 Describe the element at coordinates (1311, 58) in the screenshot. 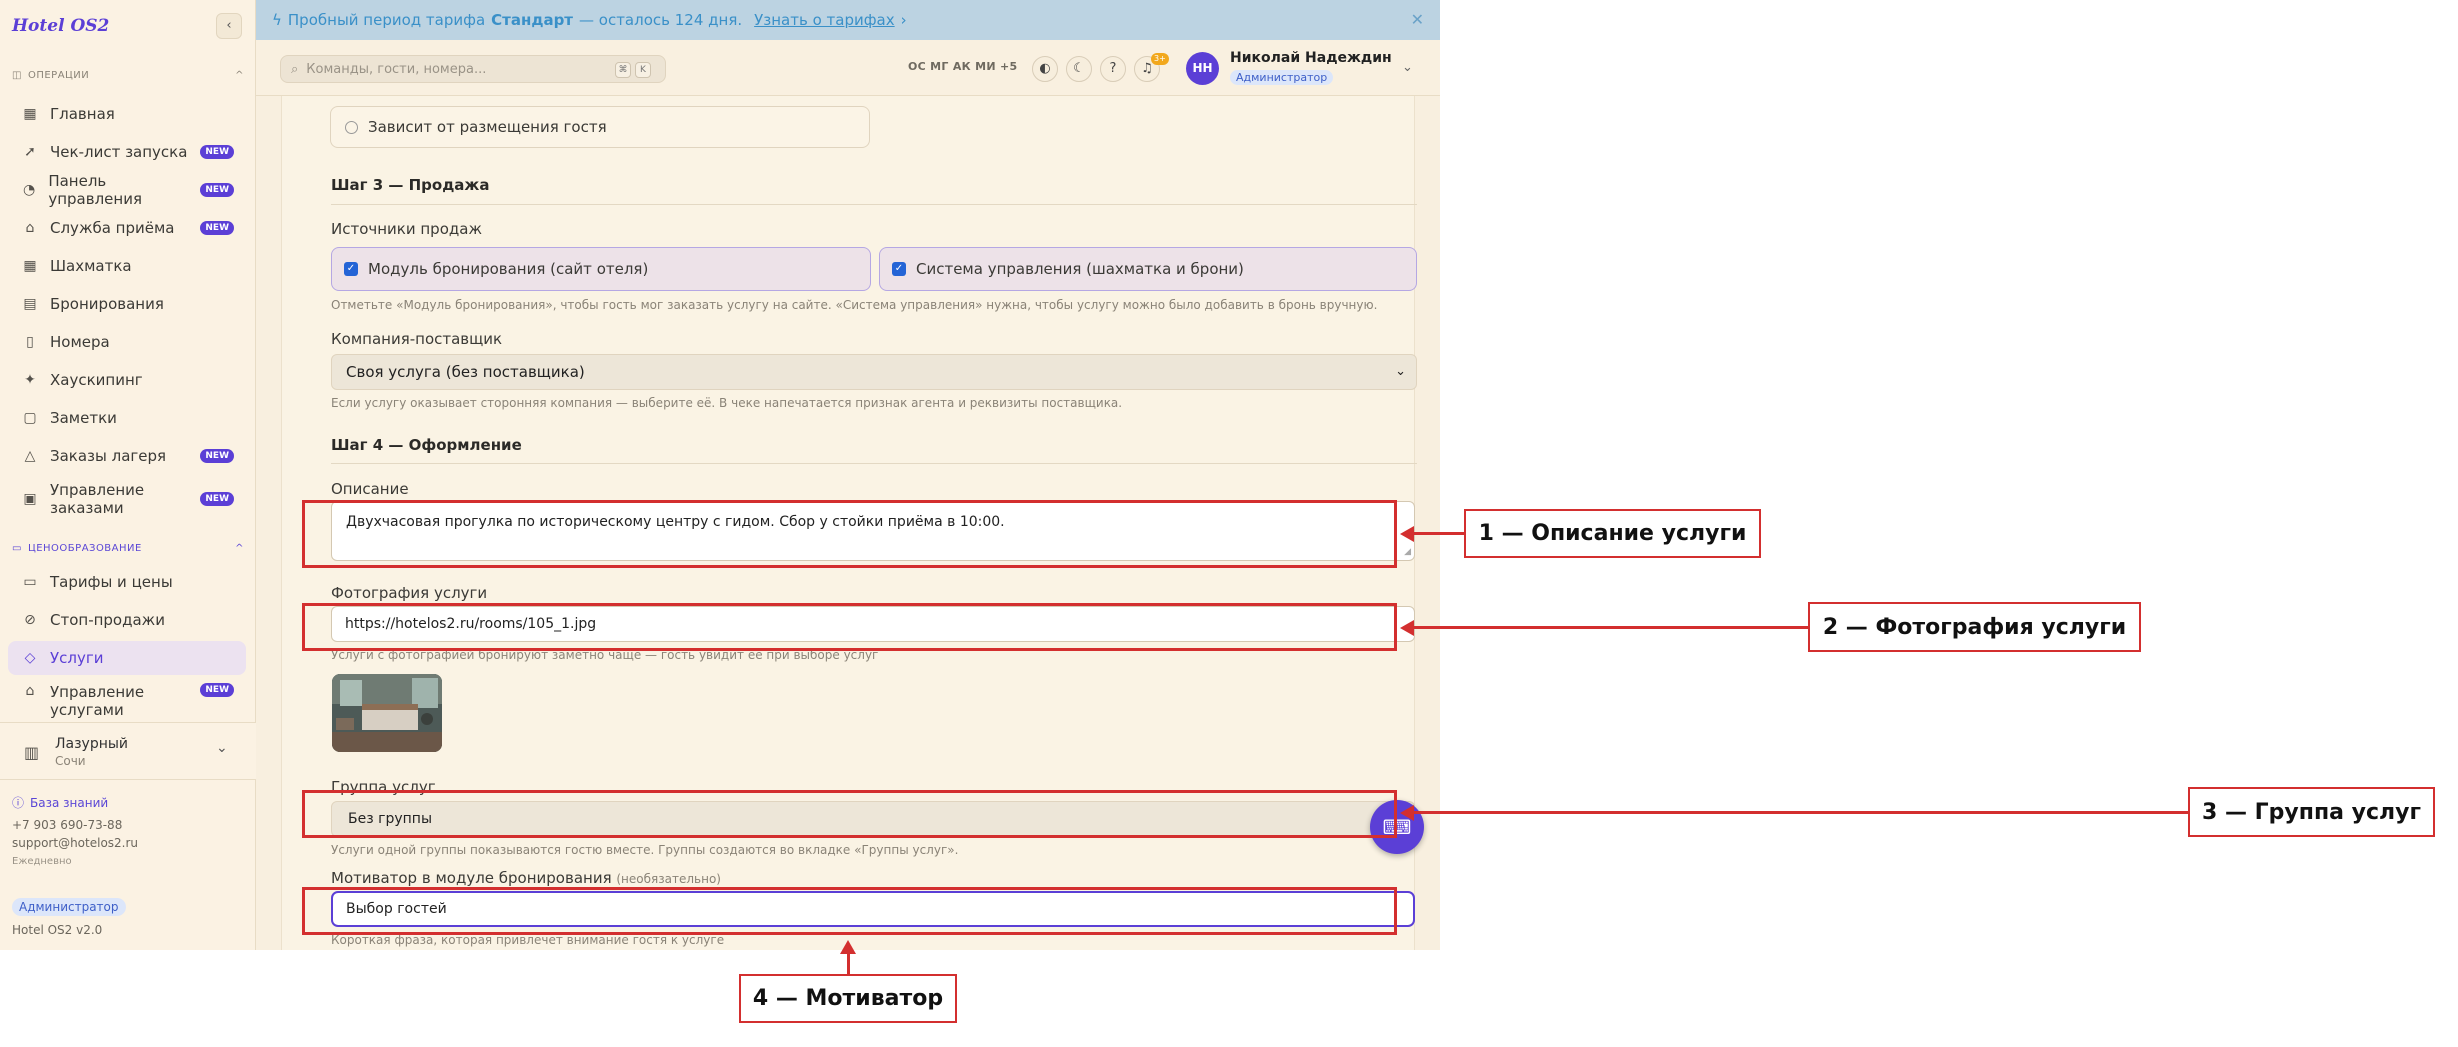

I see `user-name: Николай Надеждин` at that location.